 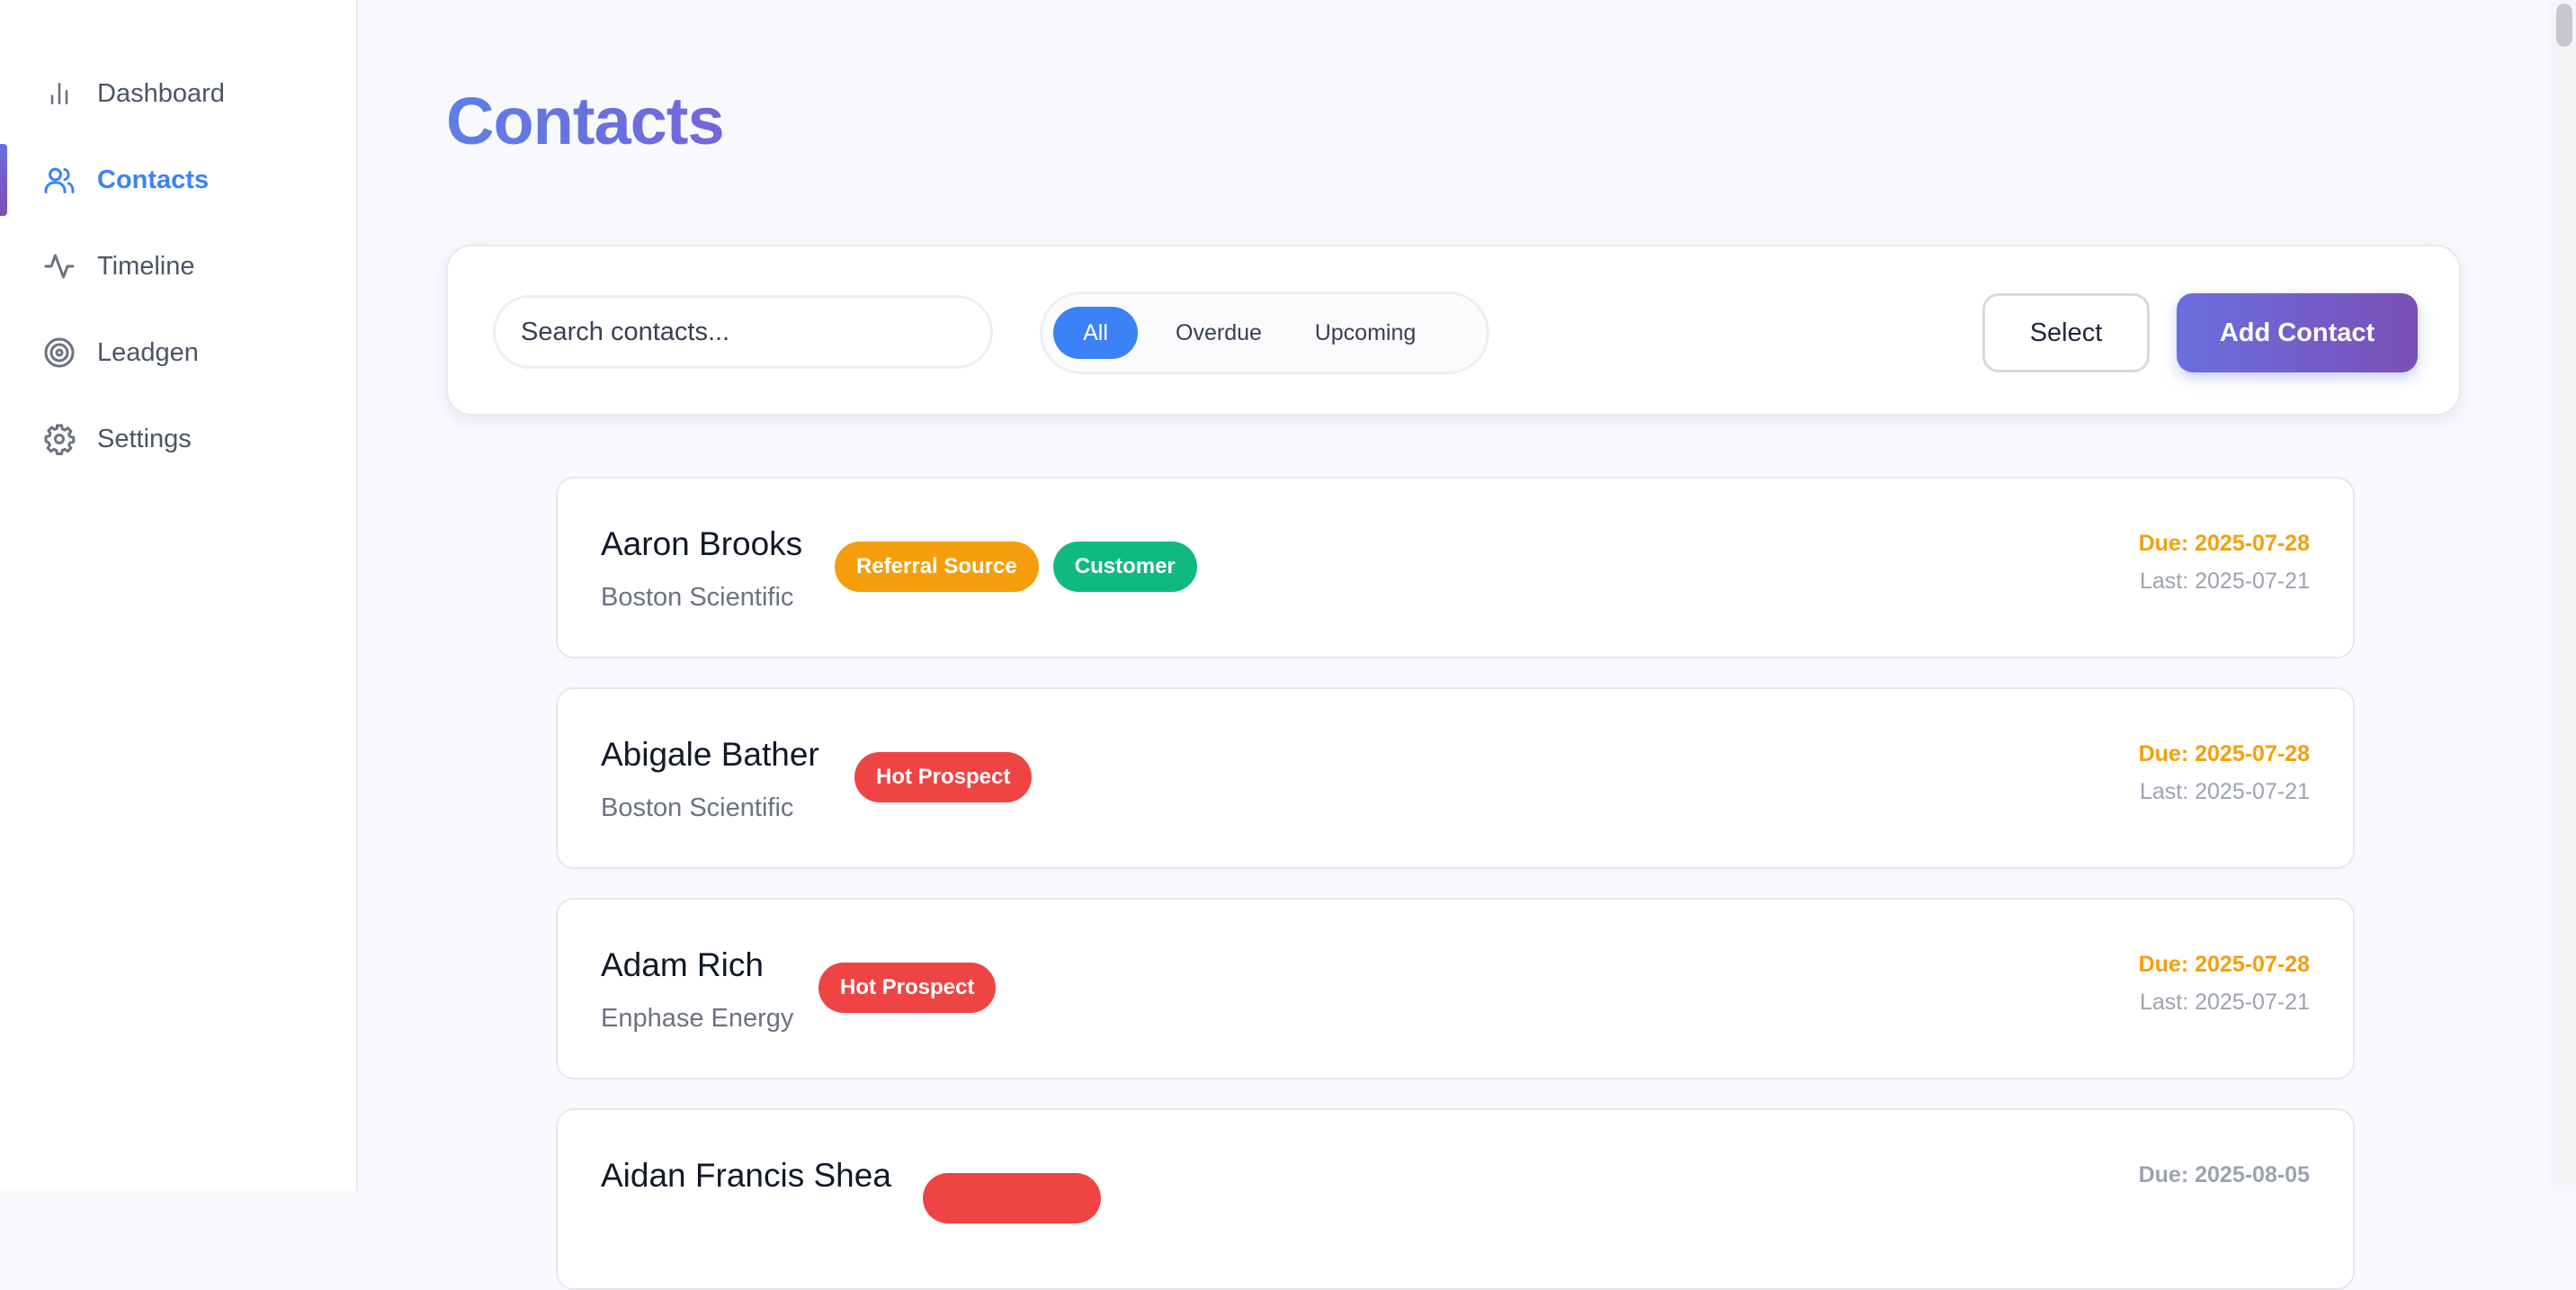 What do you see at coordinates (702, 543) in the screenshot?
I see `contact-name: Aaron Brooks` at bounding box center [702, 543].